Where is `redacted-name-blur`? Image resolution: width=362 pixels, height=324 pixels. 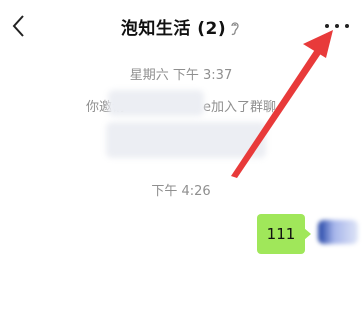 redacted-name-blur is located at coordinates (156, 103).